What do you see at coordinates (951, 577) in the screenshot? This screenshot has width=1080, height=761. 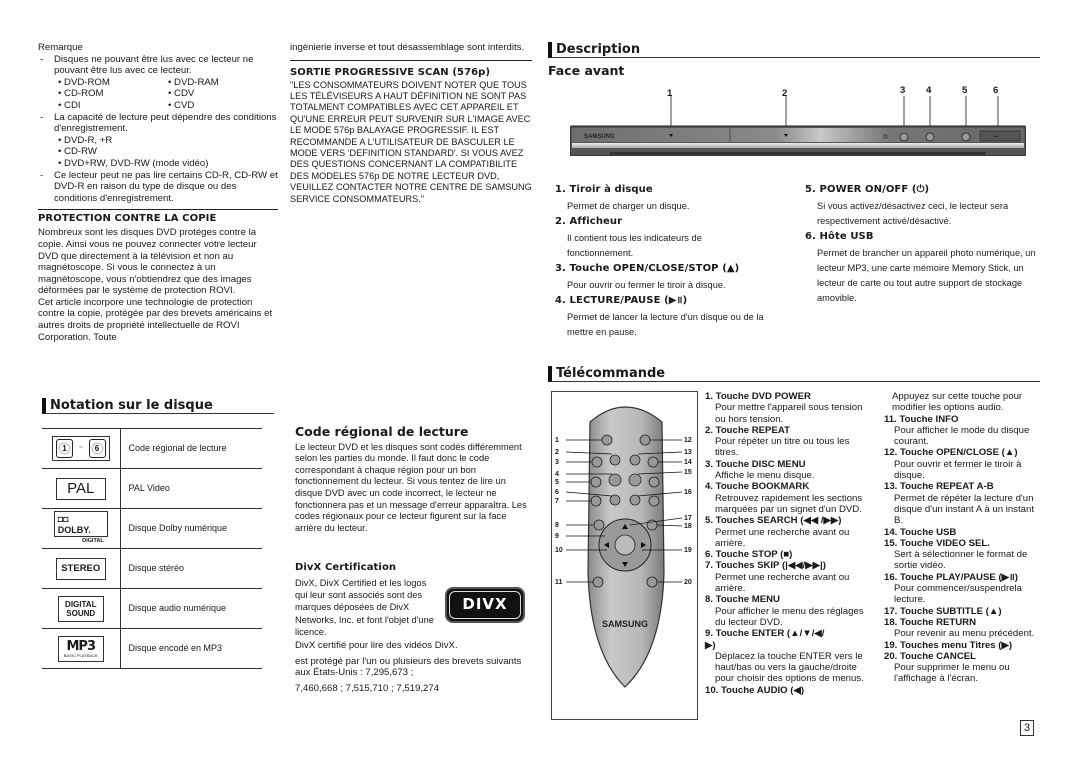 I see `remote-item-title: 16. Touche PLAY/PAUSE (▶॥)` at bounding box center [951, 577].